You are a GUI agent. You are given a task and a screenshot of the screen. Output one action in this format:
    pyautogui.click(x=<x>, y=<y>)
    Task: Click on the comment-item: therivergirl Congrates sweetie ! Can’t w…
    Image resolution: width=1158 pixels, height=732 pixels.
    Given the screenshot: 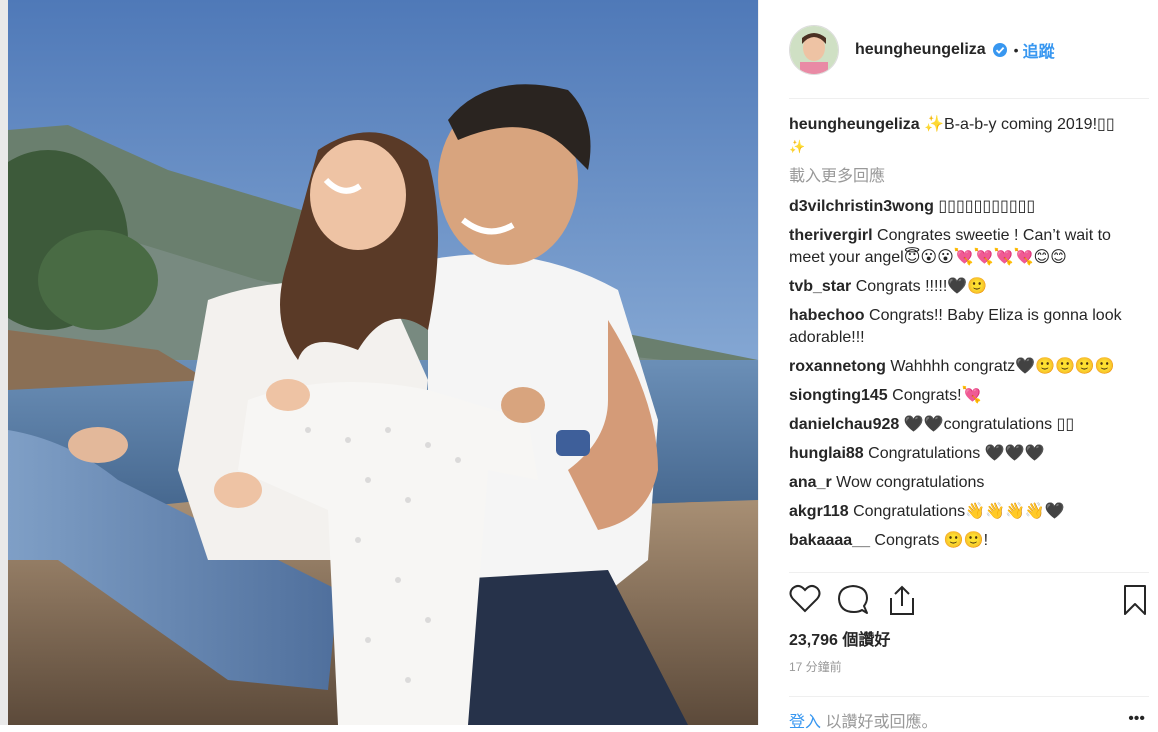 What is the action you would take?
    pyautogui.click(x=959, y=247)
    